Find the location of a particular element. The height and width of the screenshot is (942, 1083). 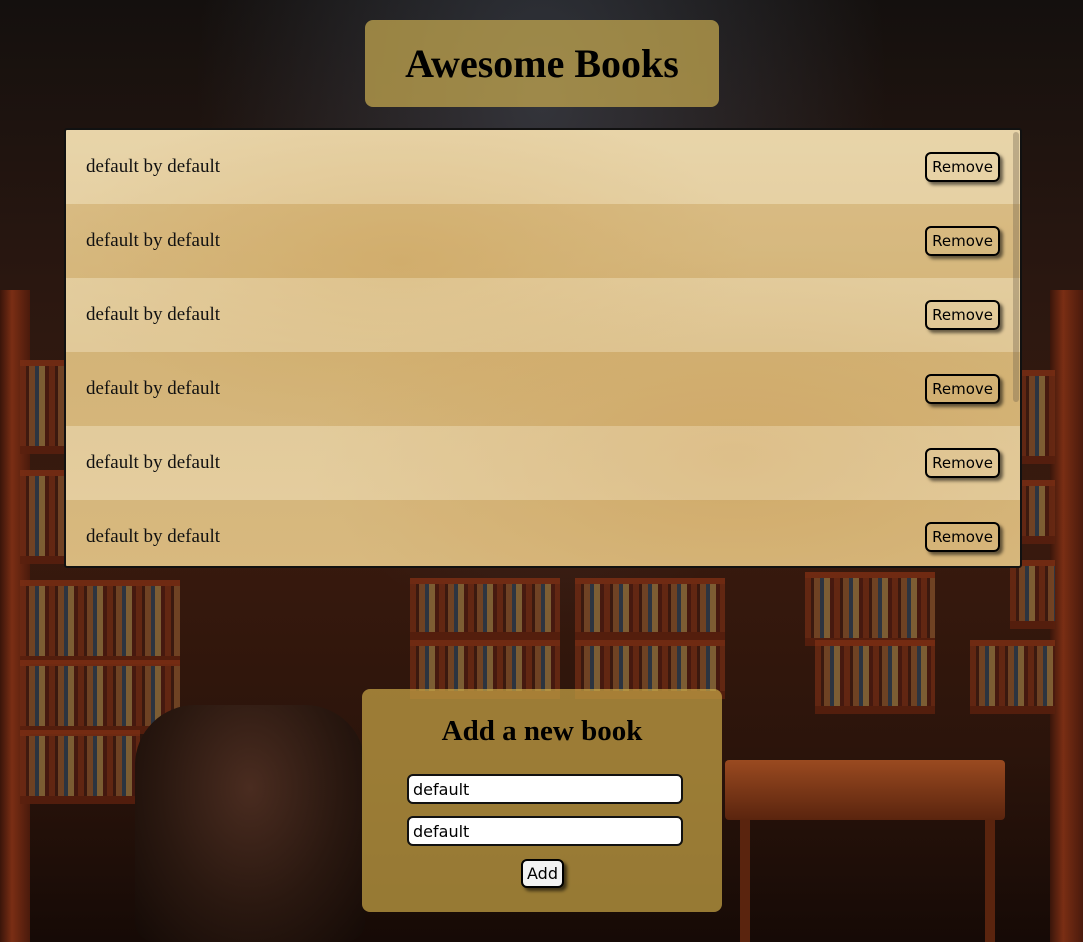

author-input is located at coordinates (545, 831).